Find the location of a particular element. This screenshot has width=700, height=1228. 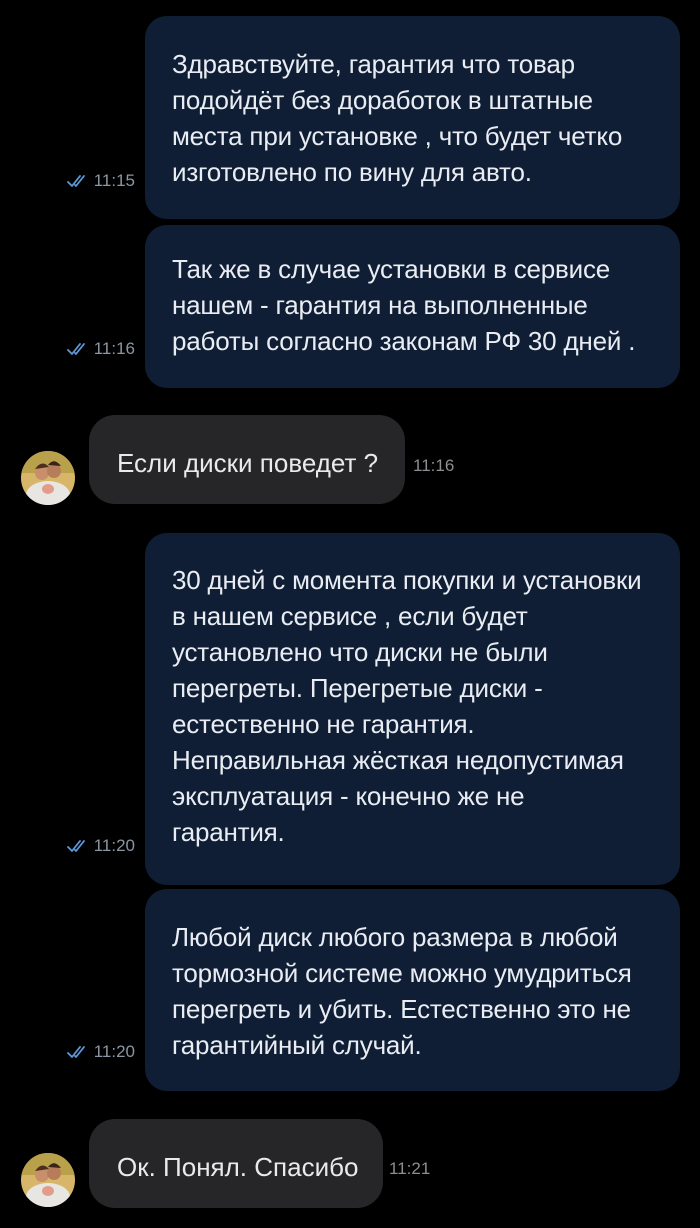

message-text: Ок. Понял. Спасибо is located at coordinates (238, 1167).